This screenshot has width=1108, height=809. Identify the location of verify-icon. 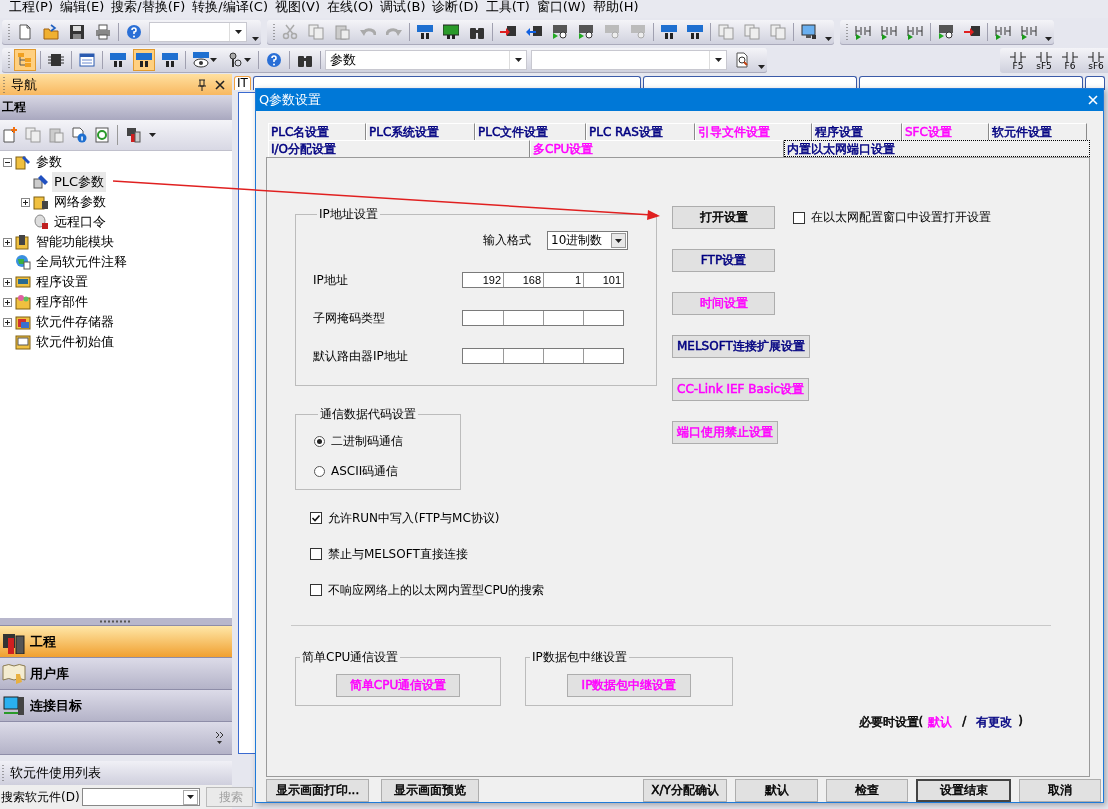
(946, 32).